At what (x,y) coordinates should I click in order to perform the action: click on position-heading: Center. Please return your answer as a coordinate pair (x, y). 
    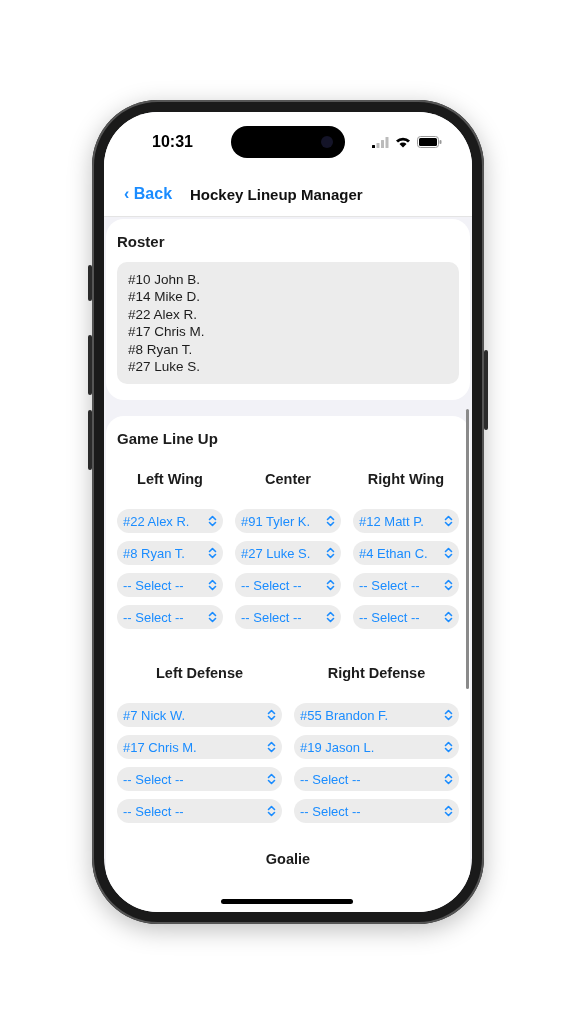
    Looking at the image, I should click on (288, 479).